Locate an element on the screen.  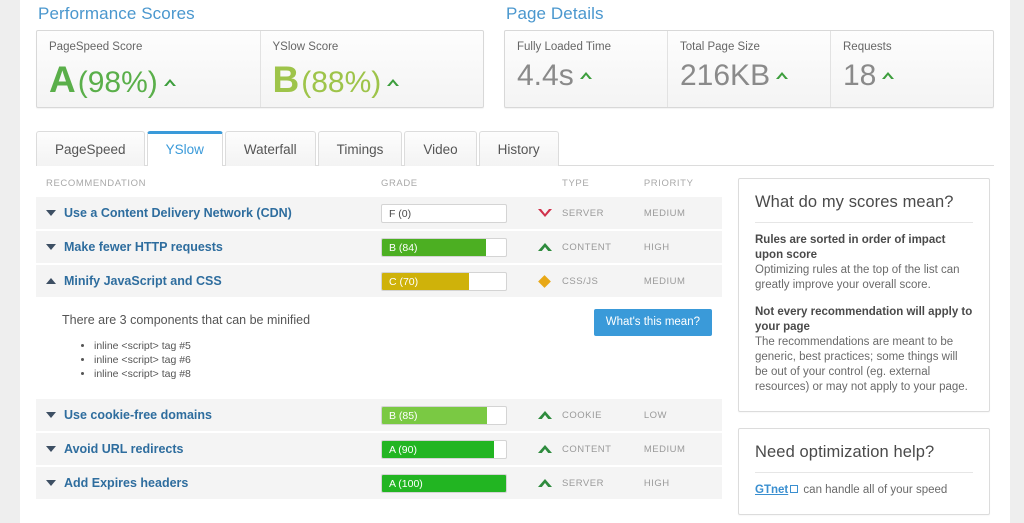
collapse-triangle-icon is located at coordinates (51, 281).